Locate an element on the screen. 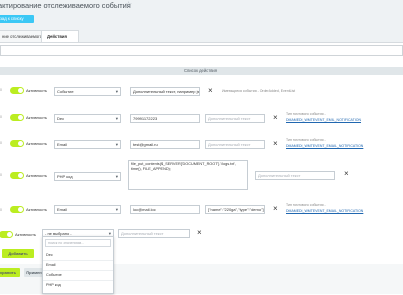  section-title: Список действия is located at coordinates (201, 71).